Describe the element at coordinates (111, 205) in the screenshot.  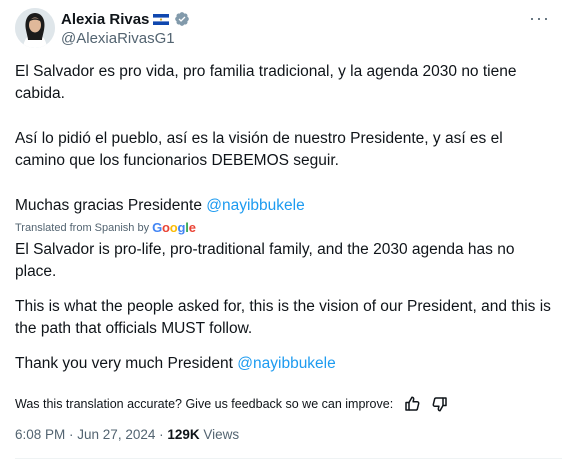
I see `original-thanks-text: Muchas gracias Presidente` at that location.